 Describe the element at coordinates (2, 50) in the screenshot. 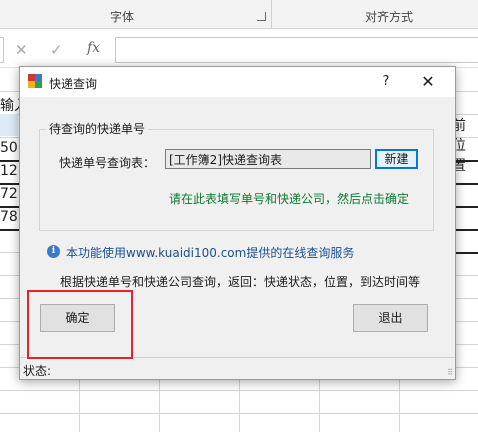

I see `name-box` at that location.